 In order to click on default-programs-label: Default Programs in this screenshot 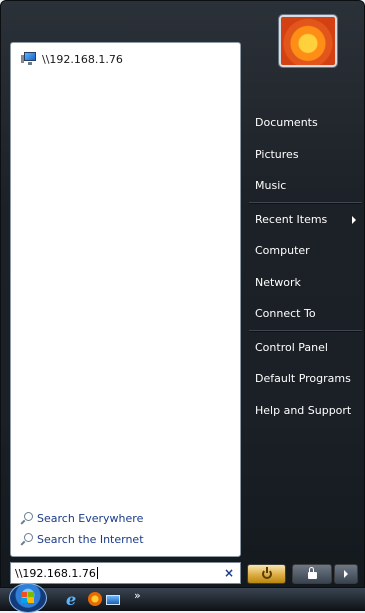, I will do `click(303, 379)`.